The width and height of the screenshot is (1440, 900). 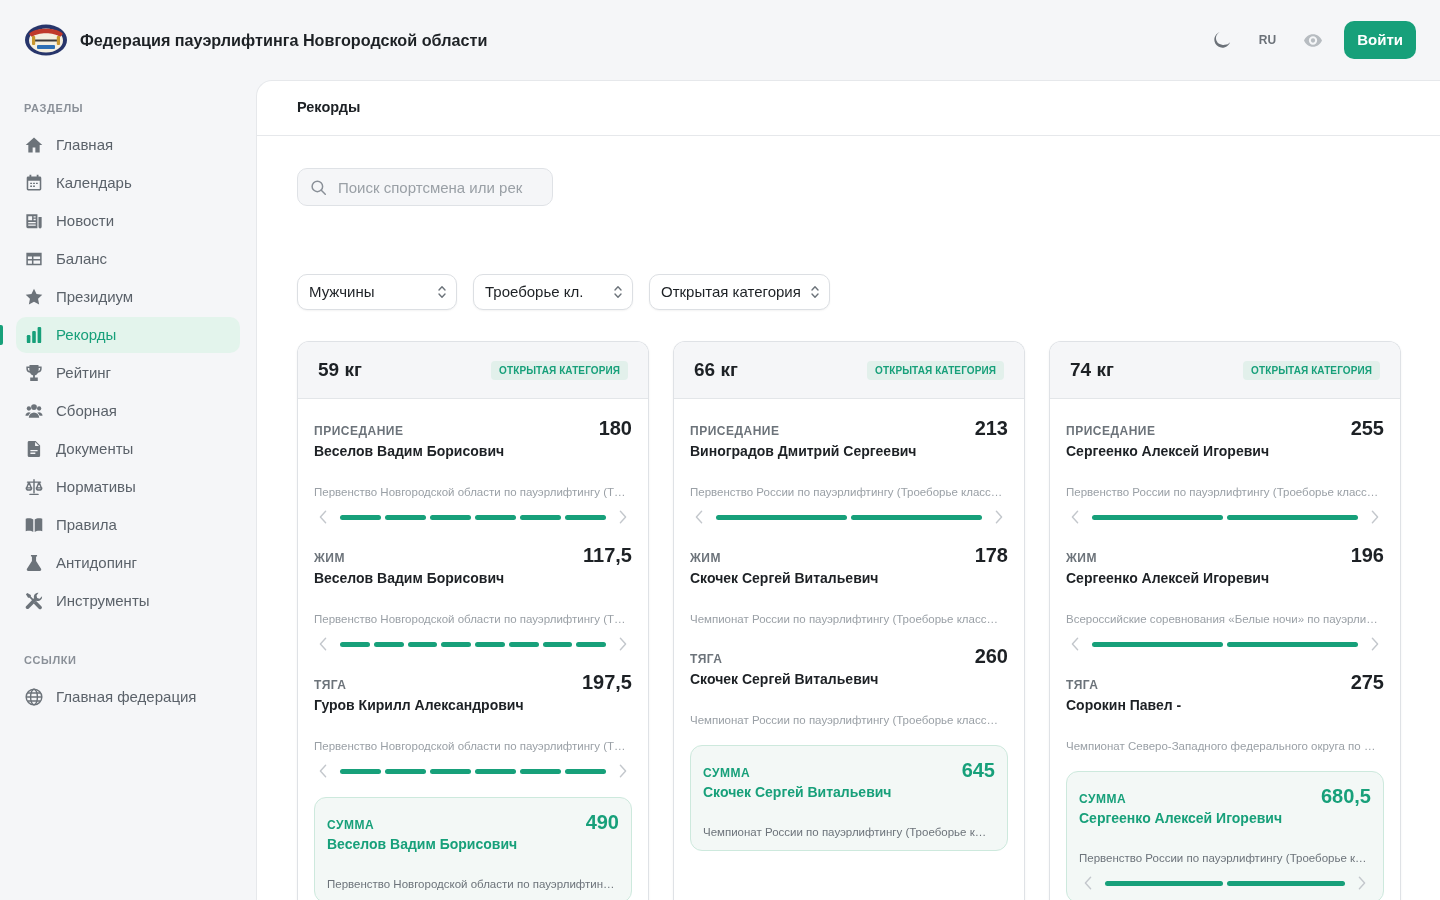 What do you see at coordinates (46, 40) in the screenshot?
I see `emblem-icon` at bounding box center [46, 40].